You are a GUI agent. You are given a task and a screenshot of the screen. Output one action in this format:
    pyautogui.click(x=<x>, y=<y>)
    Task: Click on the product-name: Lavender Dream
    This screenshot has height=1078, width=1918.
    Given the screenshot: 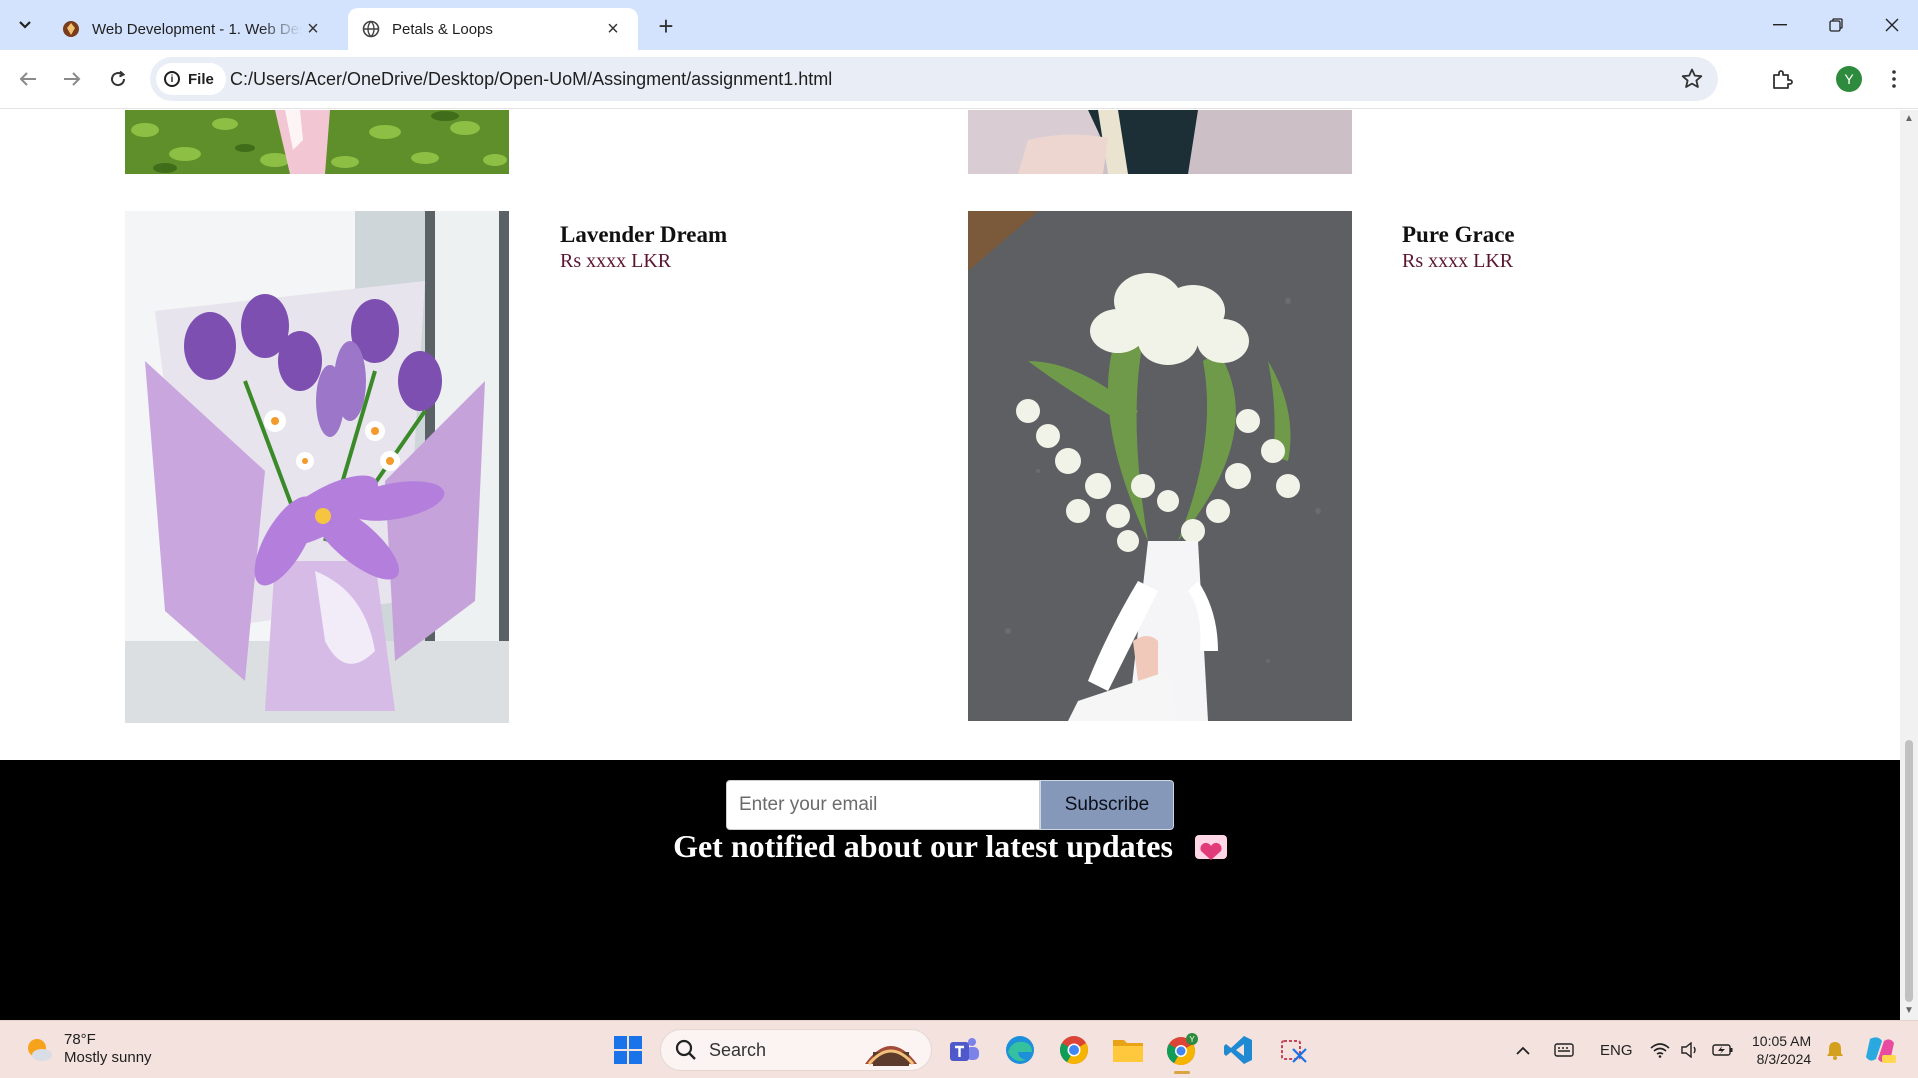 What is the action you would take?
    pyautogui.click(x=644, y=234)
    